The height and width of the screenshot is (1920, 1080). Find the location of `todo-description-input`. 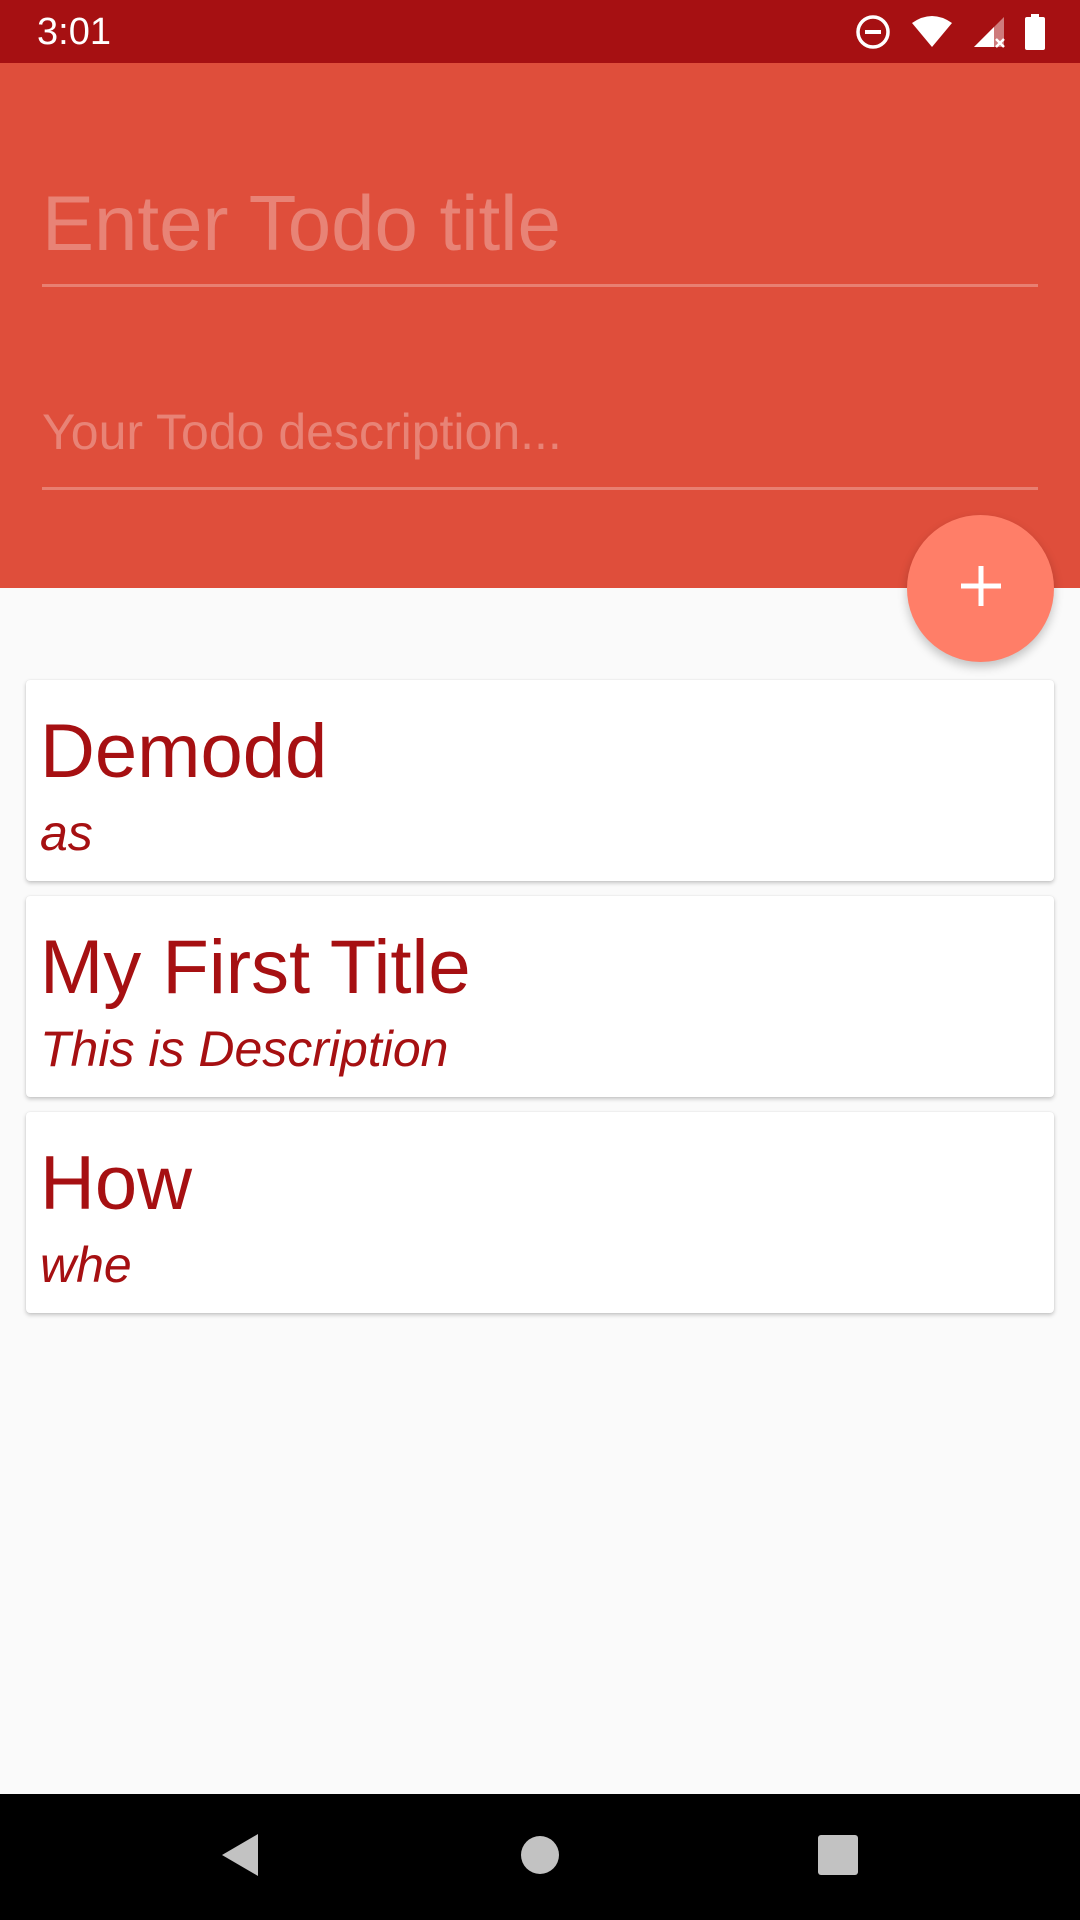

todo-description-input is located at coordinates (540, 431).